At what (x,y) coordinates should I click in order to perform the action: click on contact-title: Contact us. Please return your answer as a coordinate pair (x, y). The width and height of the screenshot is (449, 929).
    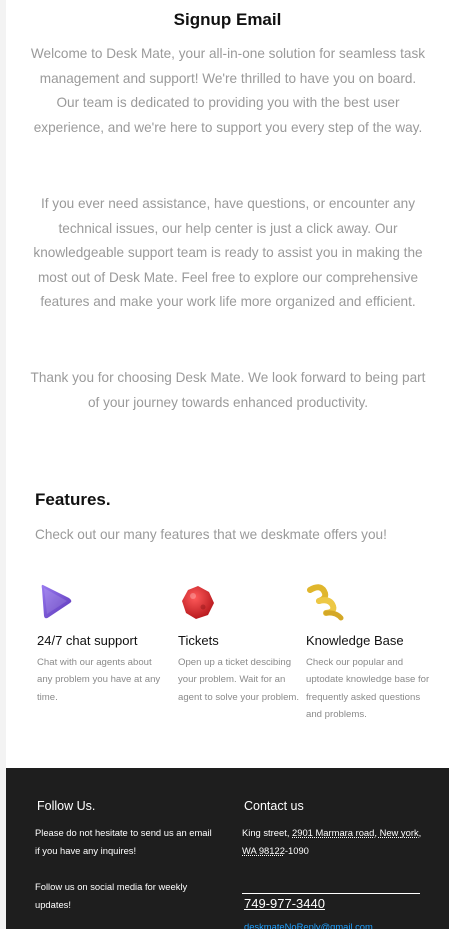
    Looking at the image, I should click on (274, 806).